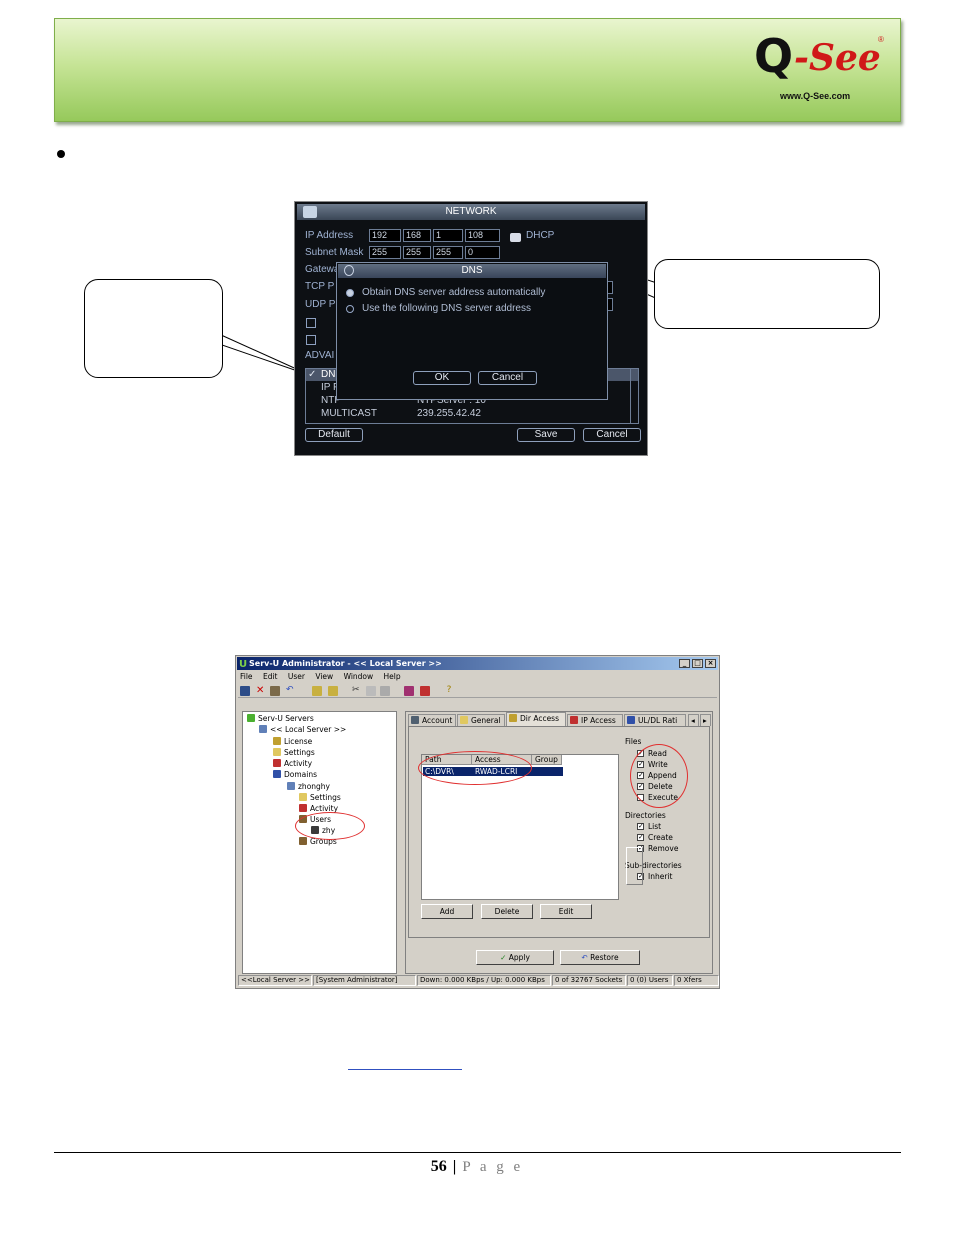 Image resolution: width=954 pixels, height=1235 pixels. I want to click on dhcp-checkbox, so click(515, 237).